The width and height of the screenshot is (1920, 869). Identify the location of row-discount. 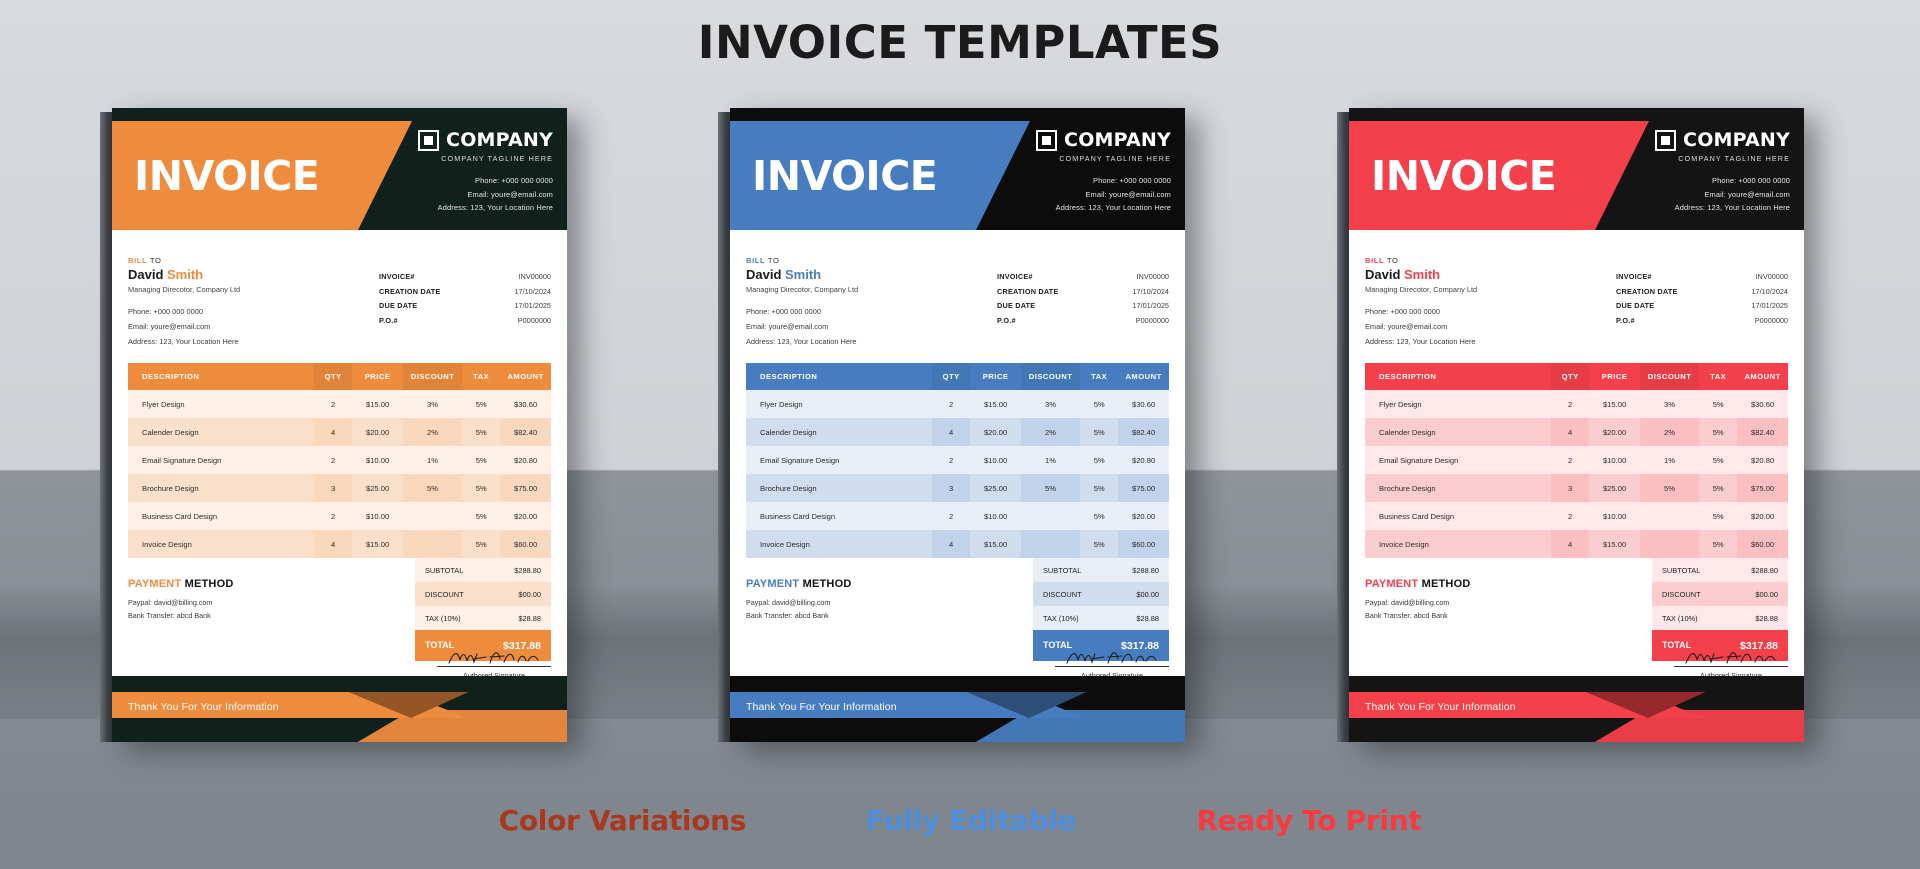
(1669, 516).